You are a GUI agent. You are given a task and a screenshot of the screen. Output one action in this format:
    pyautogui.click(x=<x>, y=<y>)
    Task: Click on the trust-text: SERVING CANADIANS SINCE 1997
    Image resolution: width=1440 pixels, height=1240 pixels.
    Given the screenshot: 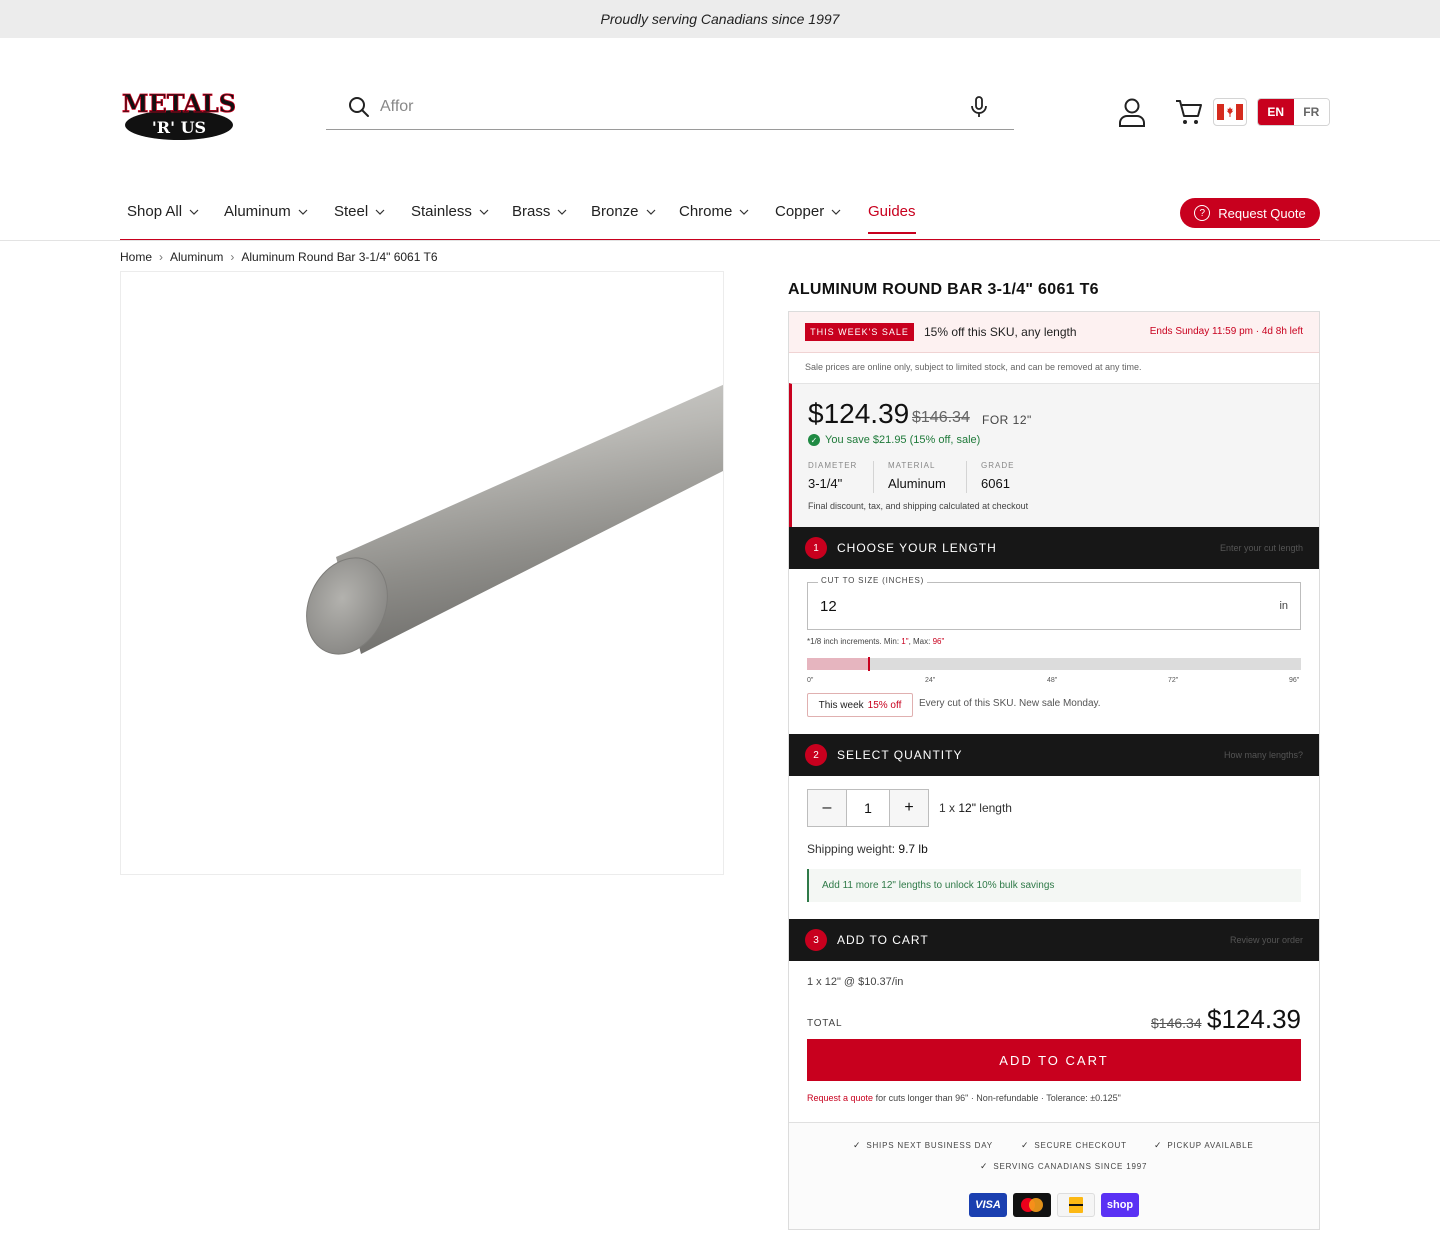 What is the action you would take?
    pyautogui.click(x=1070, y=1166)
    